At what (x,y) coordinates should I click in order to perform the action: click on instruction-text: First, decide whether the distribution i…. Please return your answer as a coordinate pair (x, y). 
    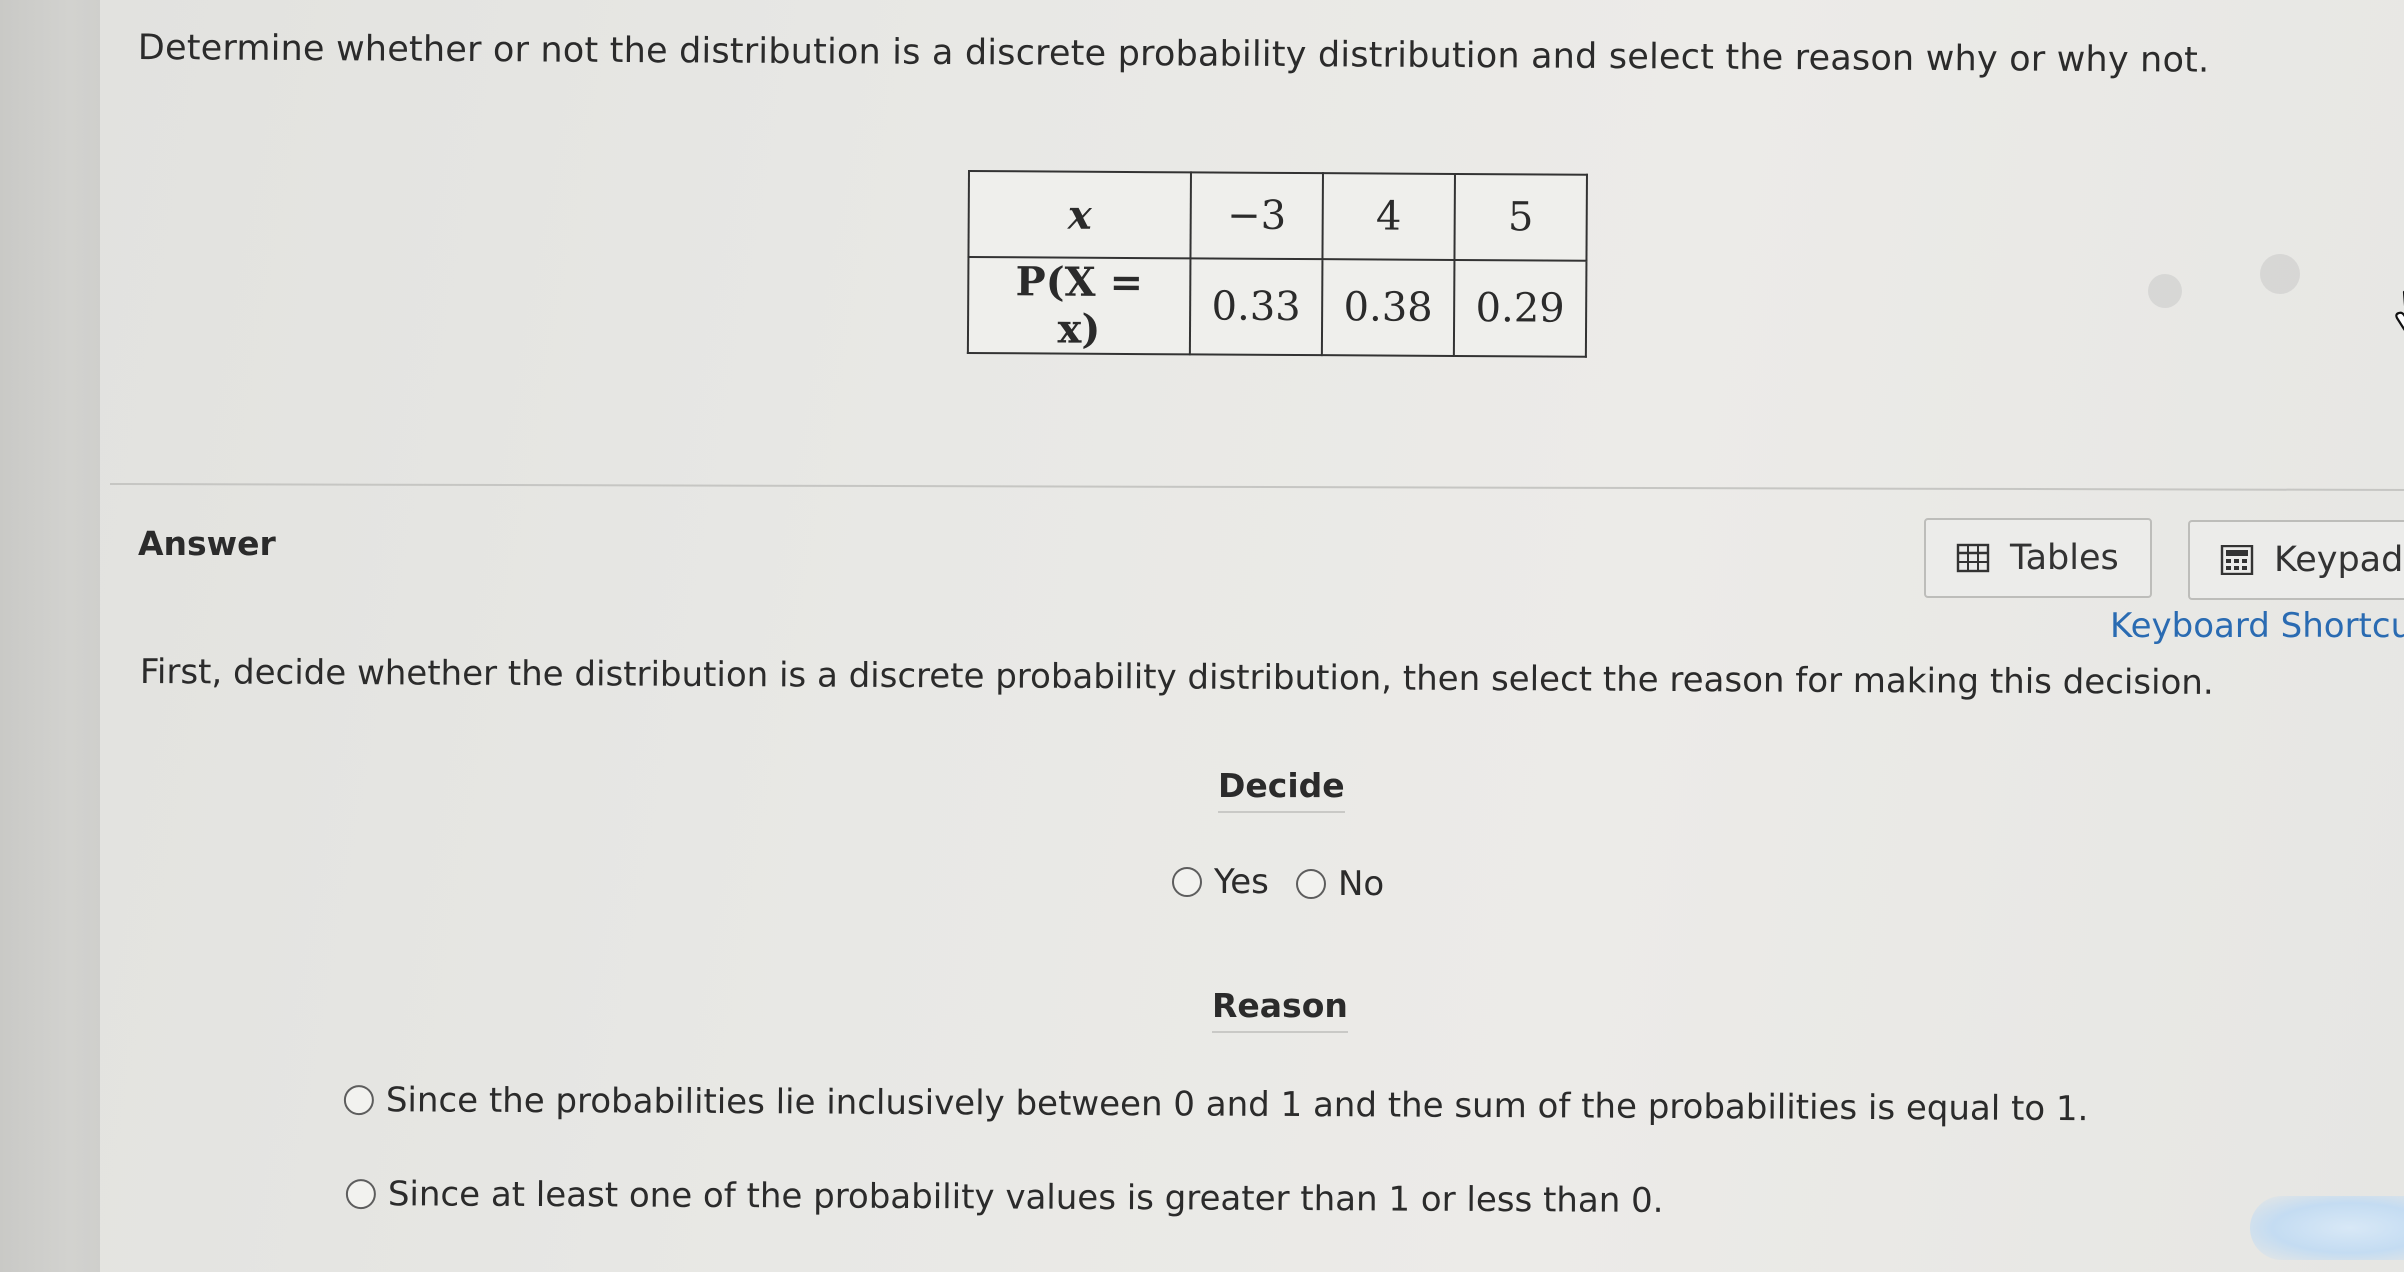
    Looking at the image, I should click on (1176, 677).